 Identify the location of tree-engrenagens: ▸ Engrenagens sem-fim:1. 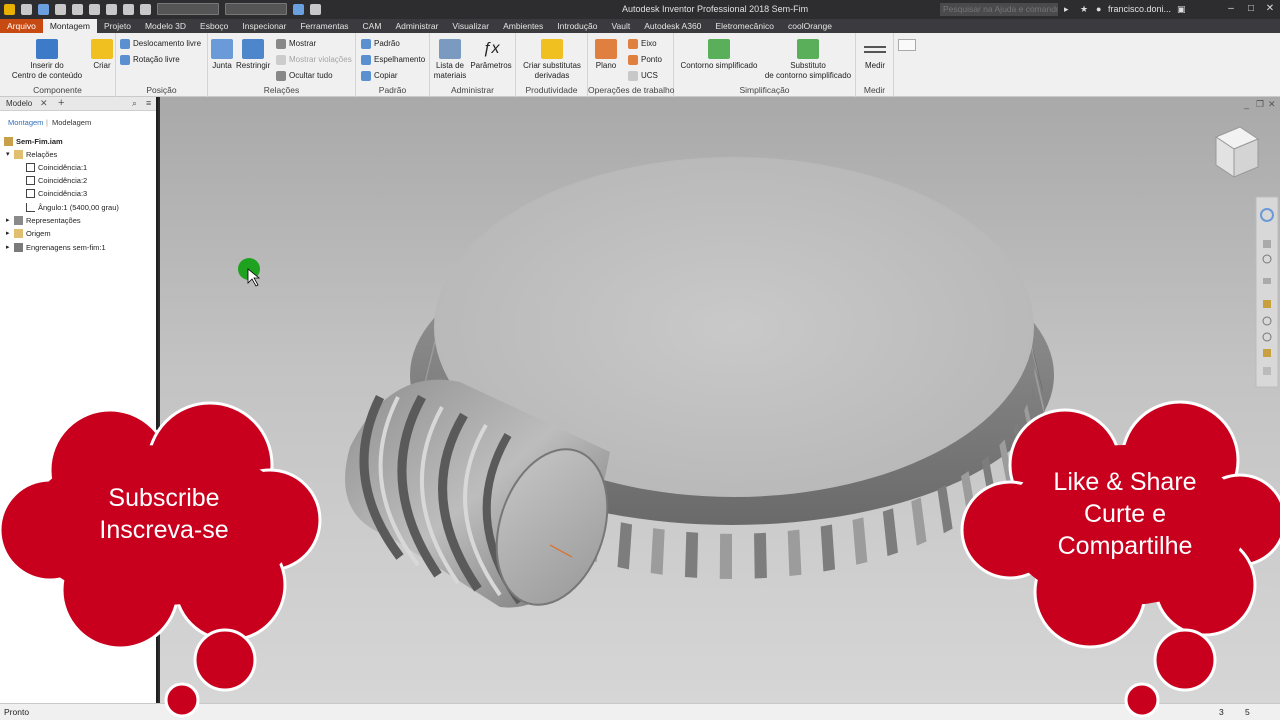
(56, 247).